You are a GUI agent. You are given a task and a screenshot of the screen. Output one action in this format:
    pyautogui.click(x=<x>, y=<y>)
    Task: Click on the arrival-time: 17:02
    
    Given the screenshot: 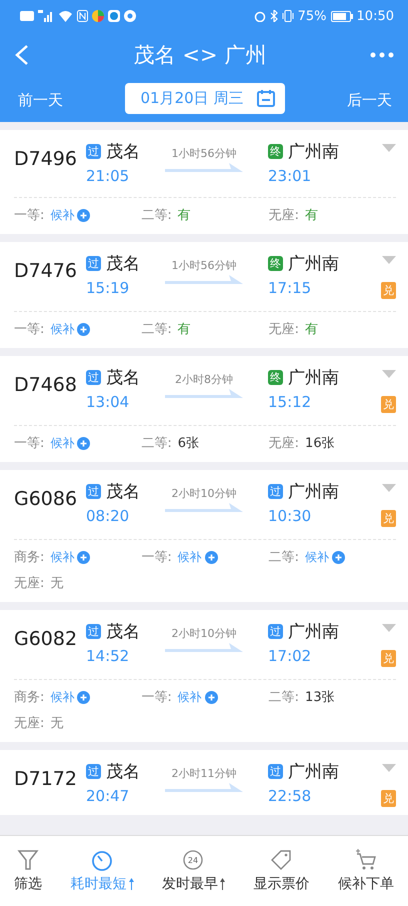 What is the action you would take?
    pyautogui.click(x=290, y=656)
    